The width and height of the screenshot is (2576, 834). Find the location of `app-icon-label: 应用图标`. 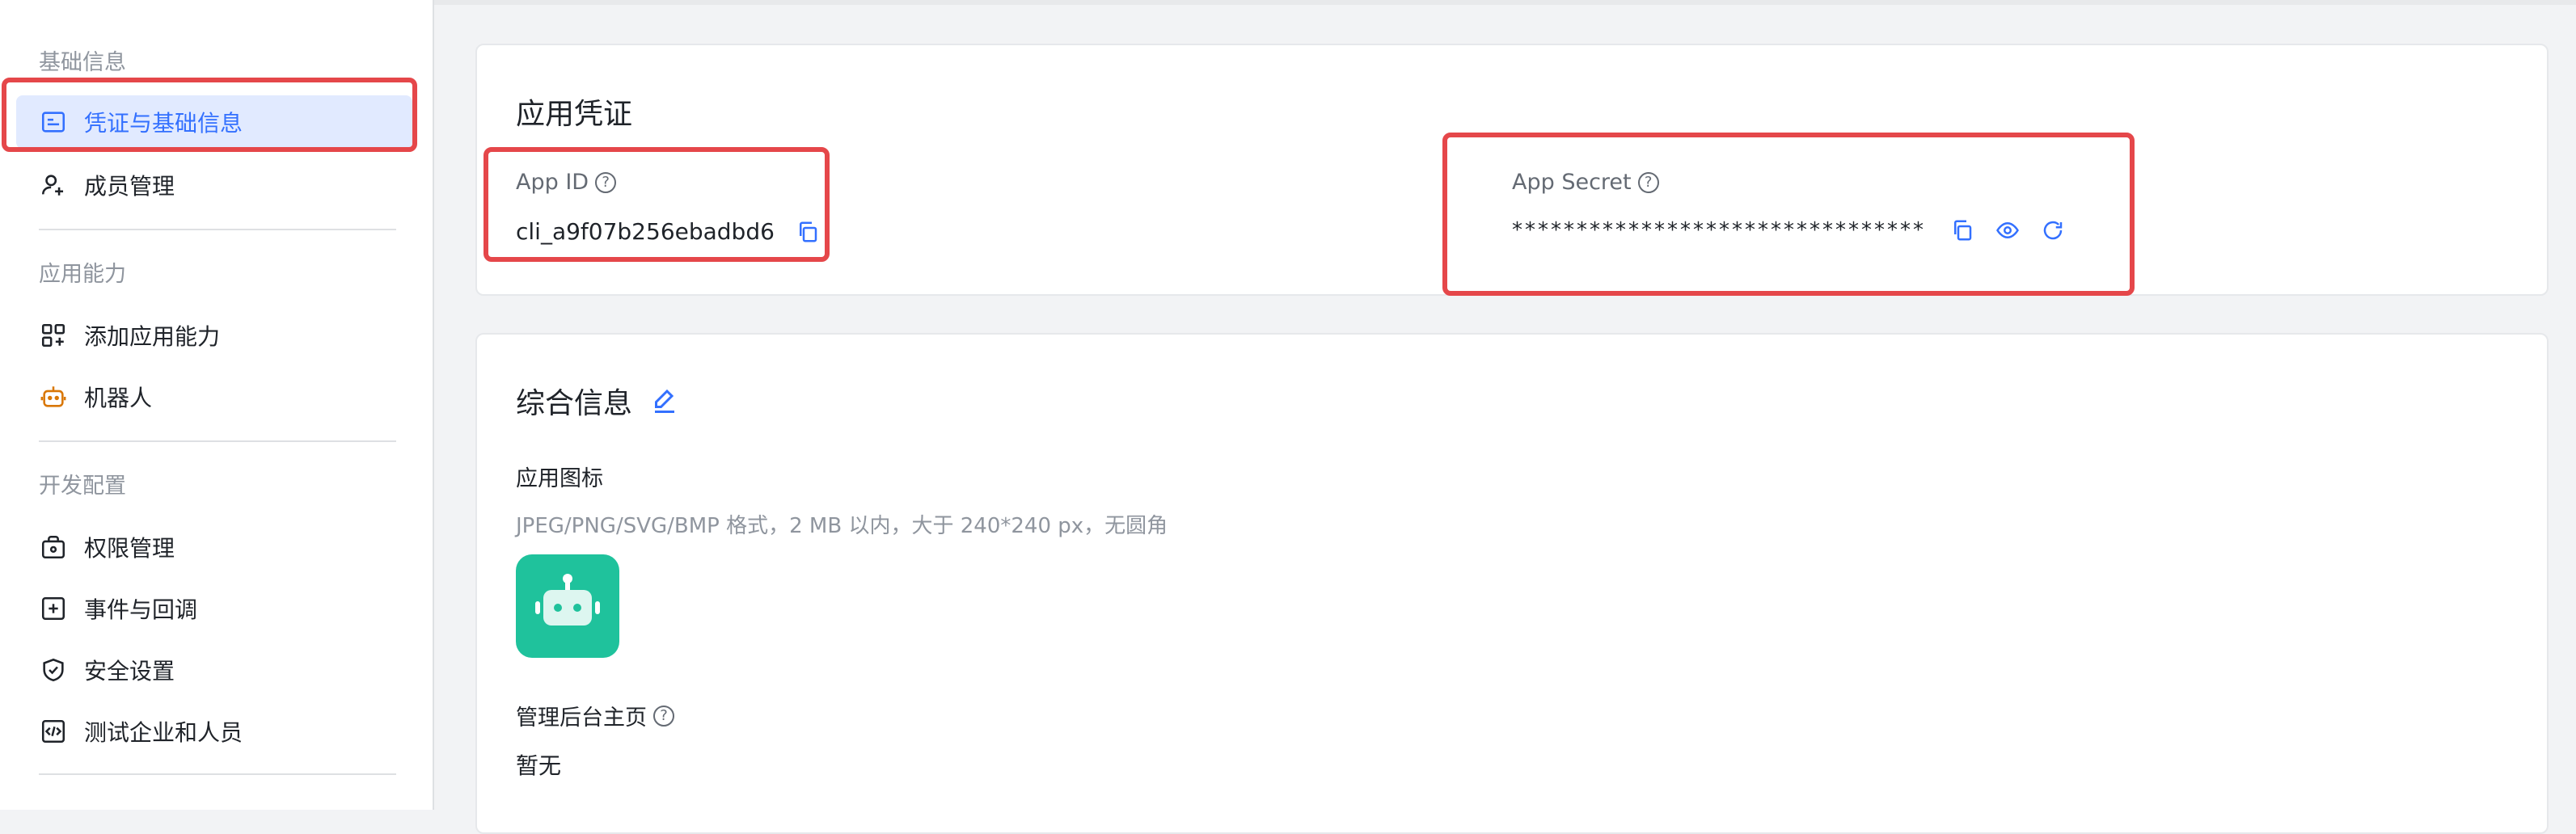

app-icon-label: 应用图标 is located at coordinates (559, 479).